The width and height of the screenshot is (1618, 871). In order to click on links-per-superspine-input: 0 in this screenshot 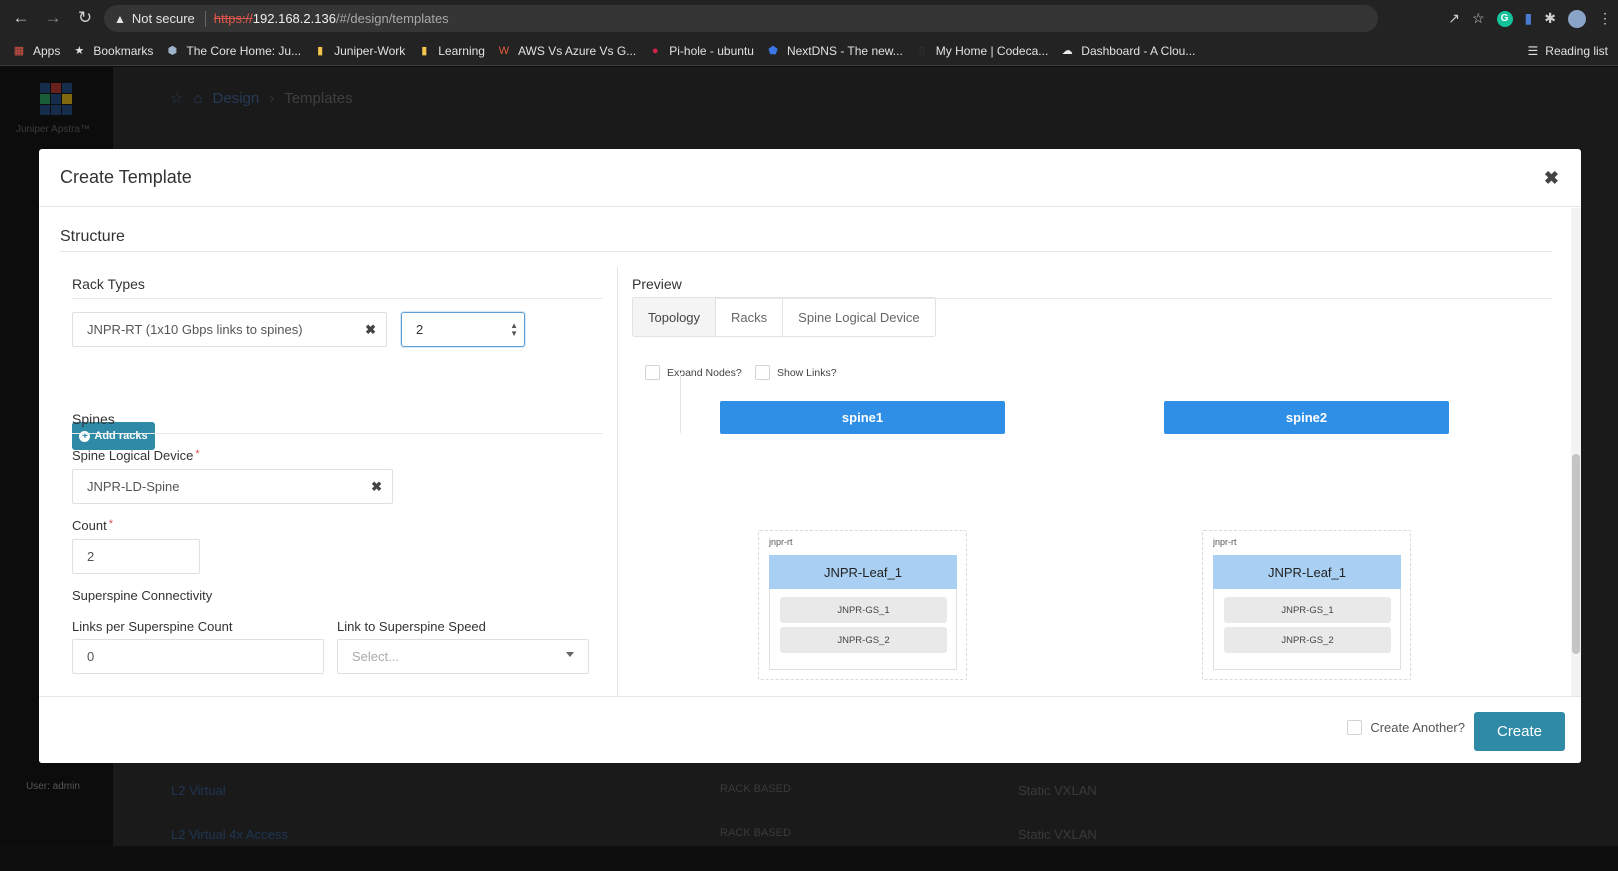, I will do `click(198, 656)`.